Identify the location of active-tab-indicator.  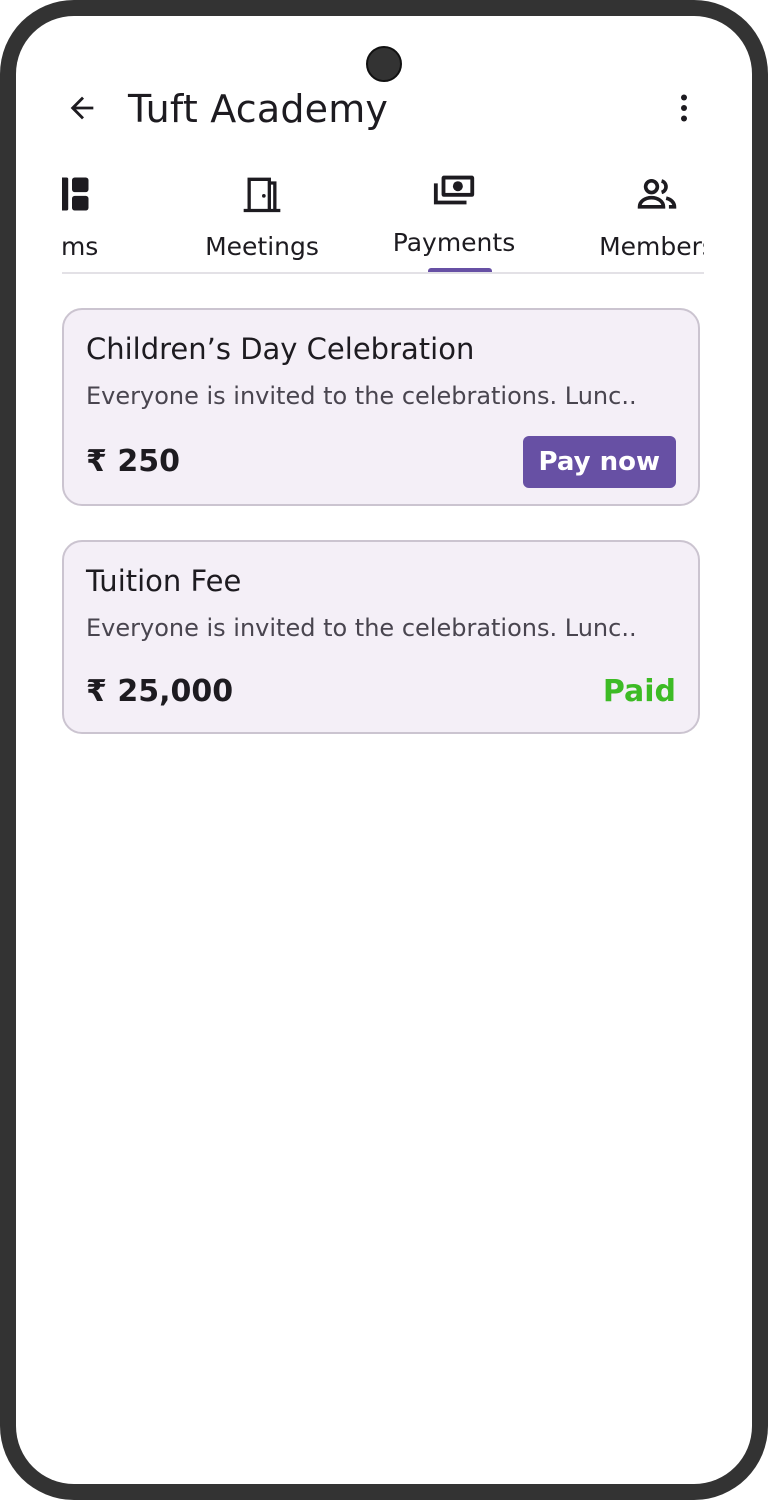
(460, 270).